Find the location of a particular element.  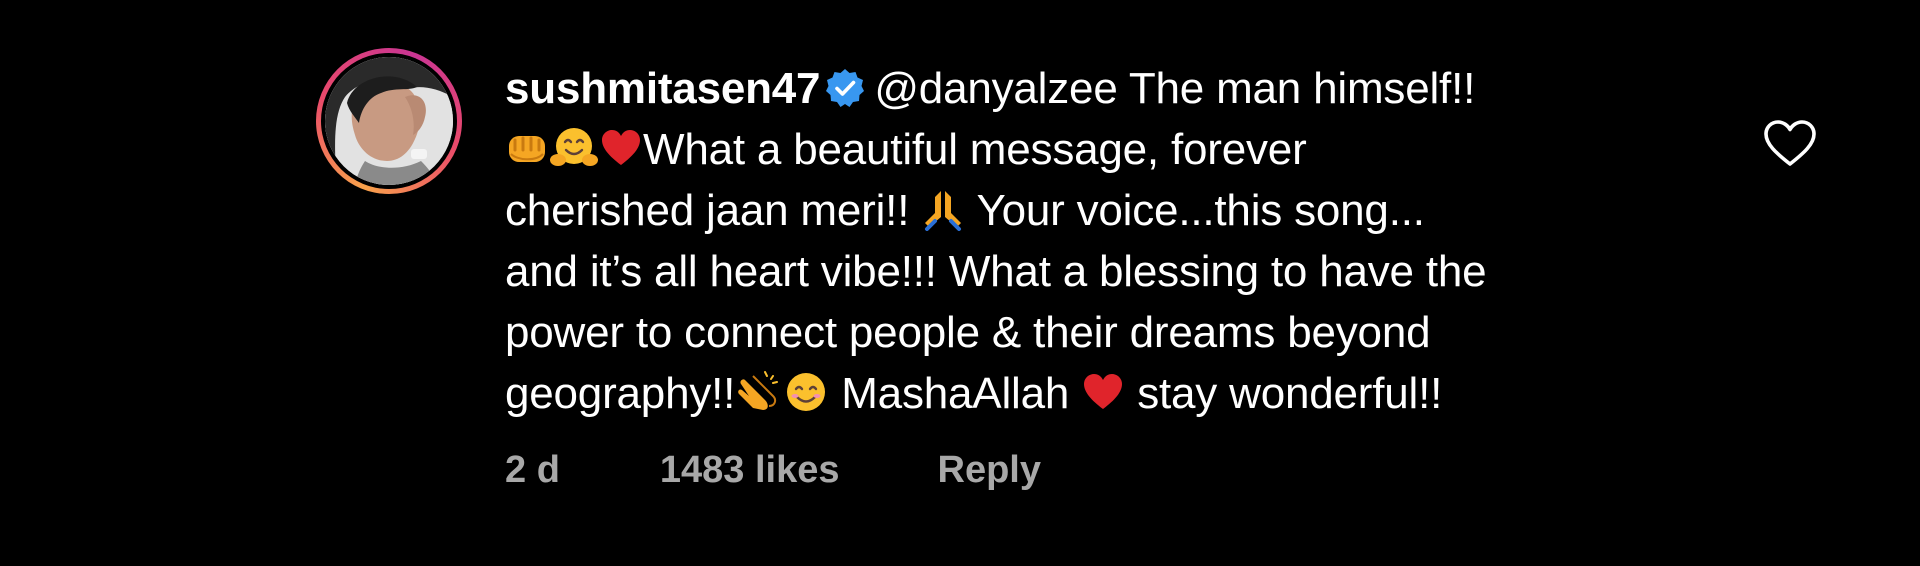

comment-meta: 2 d 1483 likes Reply is located at coordinates (773, 470).